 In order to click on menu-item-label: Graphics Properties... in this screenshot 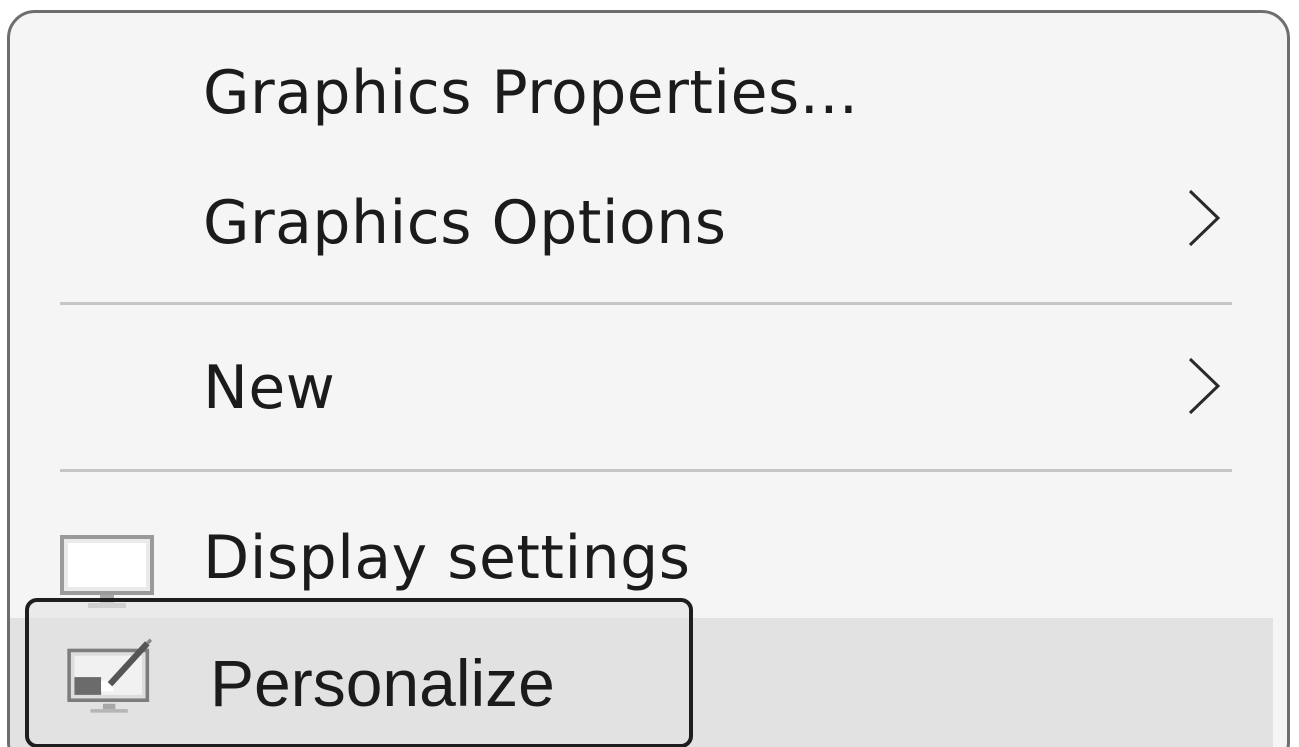, I will do `click(531, 93)`.